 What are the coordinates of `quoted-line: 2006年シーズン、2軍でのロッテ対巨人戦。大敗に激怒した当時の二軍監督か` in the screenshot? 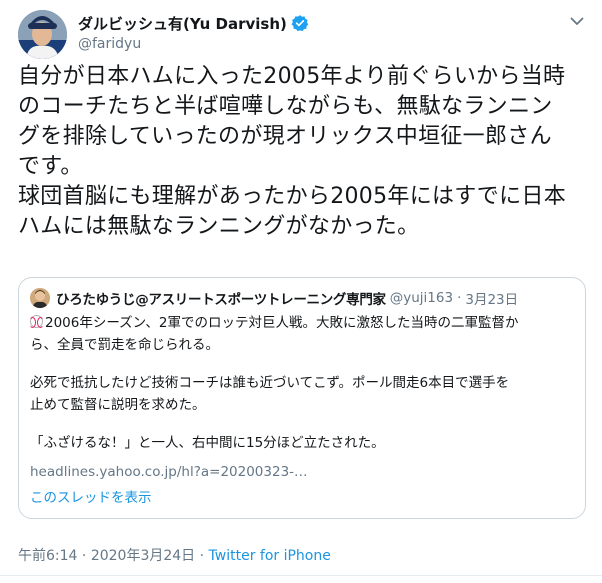 It's located at (282, 323).